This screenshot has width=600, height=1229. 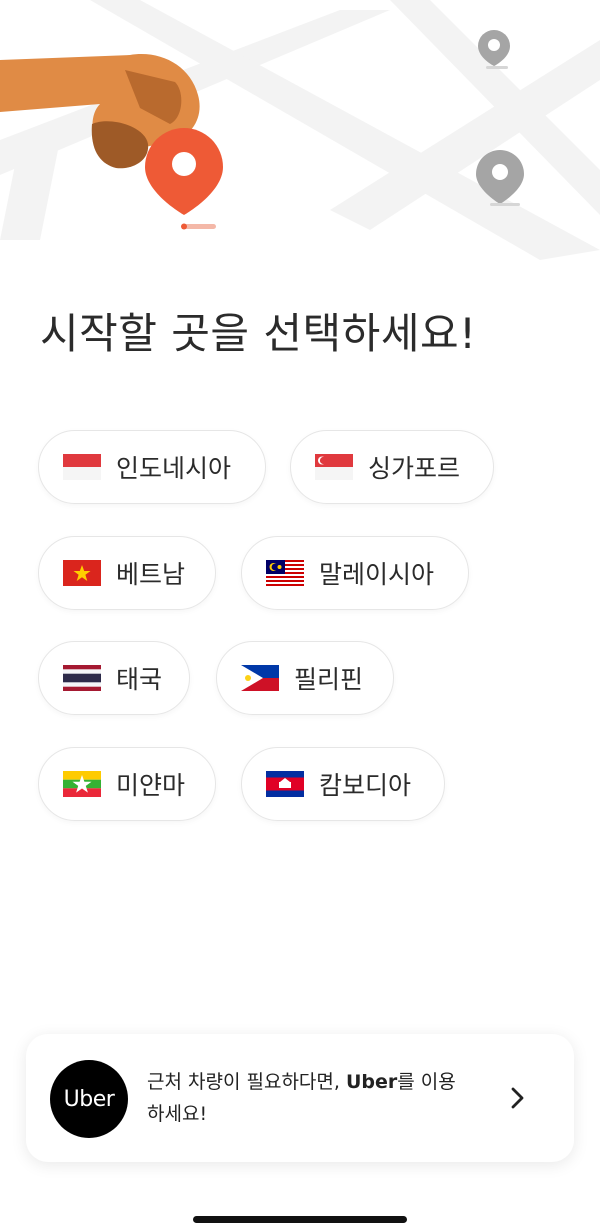 I want to click on country-label: 필리핀, so click(x=329, y=679).